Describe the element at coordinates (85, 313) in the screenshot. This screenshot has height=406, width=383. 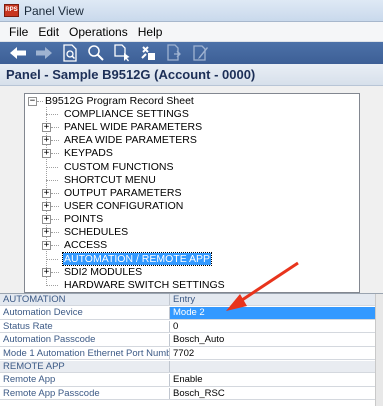
I see `property-name: Automation Device` at that location.